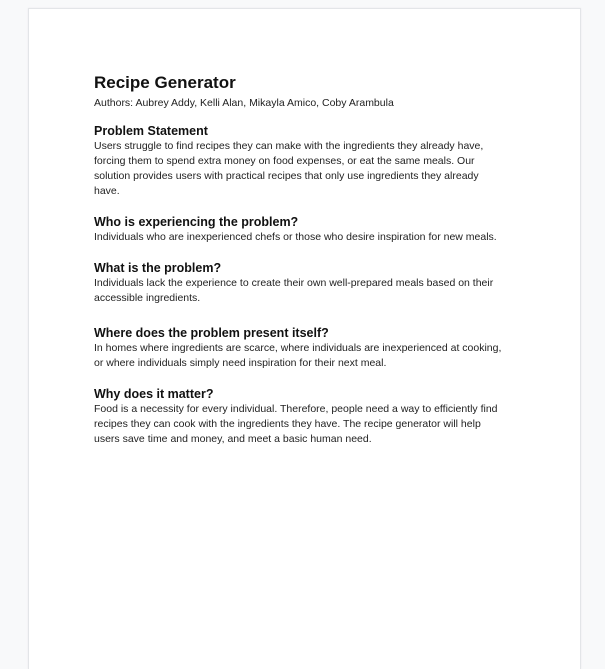 The image size is (605, 669). I want to click on section-heading: Who is experiencing the problem?, so click(196, 222).